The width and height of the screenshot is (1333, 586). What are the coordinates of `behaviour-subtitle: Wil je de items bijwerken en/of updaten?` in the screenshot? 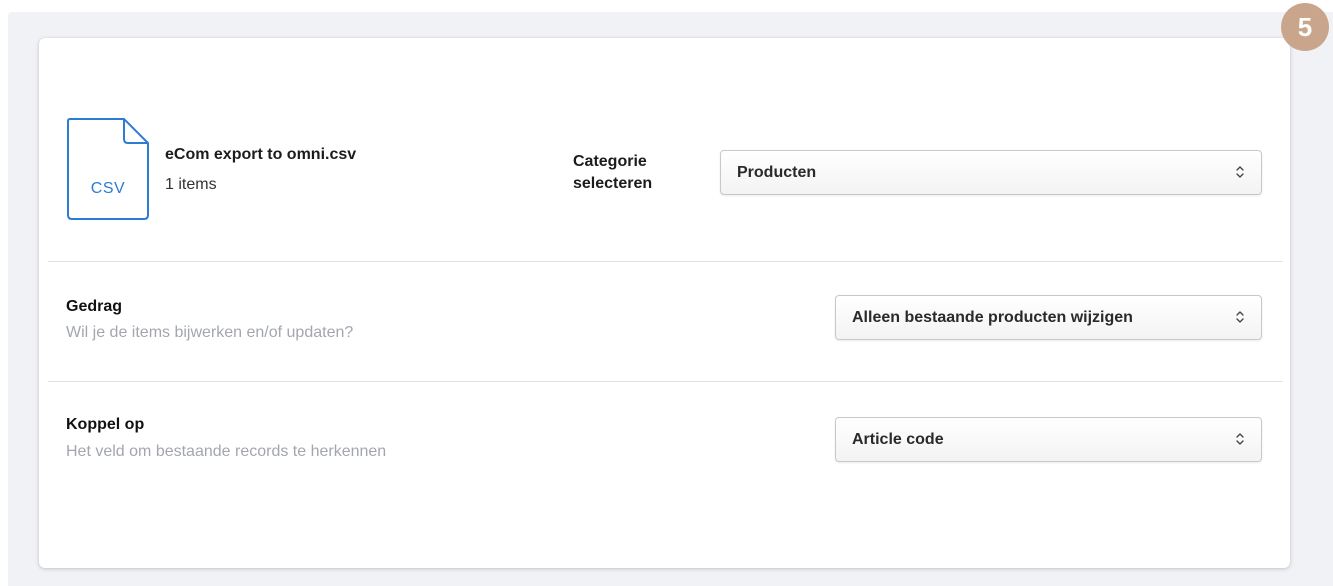 It's located at (210, 332).